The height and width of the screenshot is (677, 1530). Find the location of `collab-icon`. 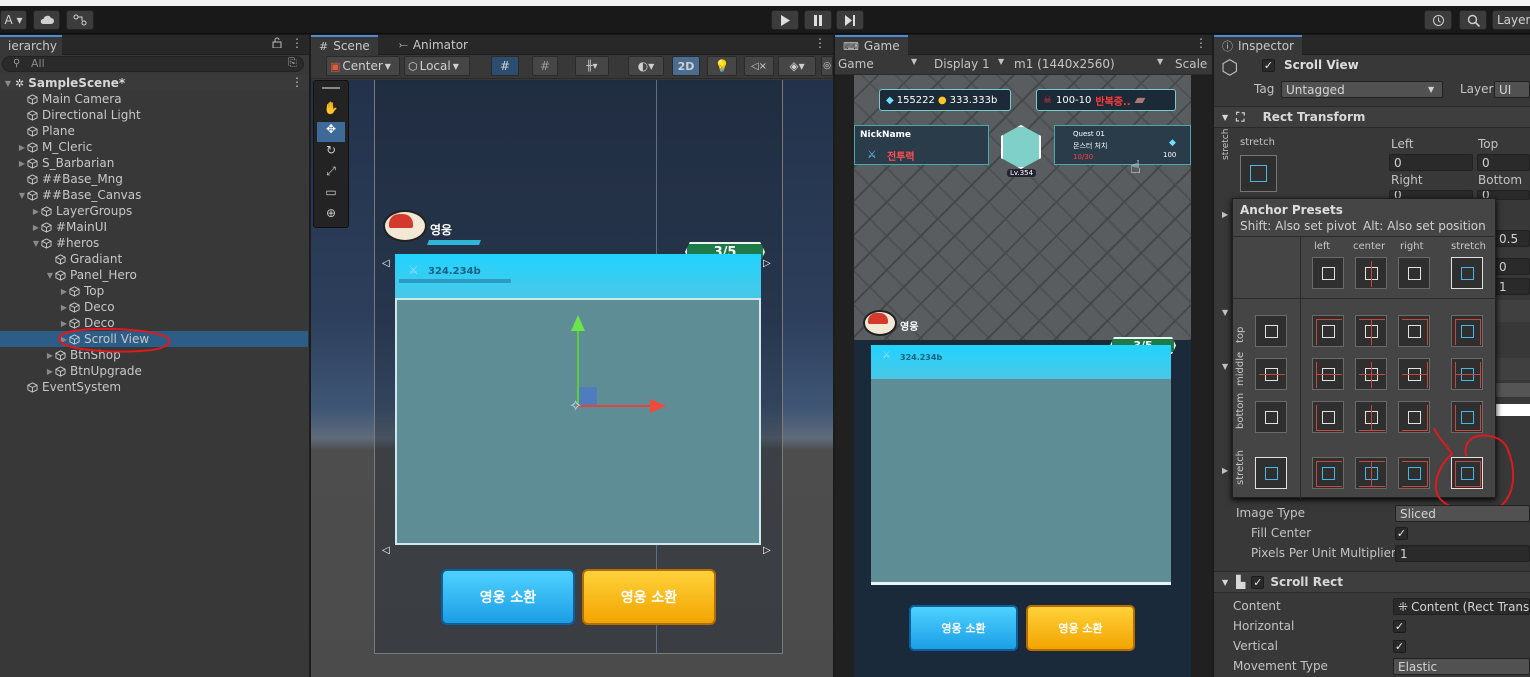

collab-icon is located at coordinates (80, 20).